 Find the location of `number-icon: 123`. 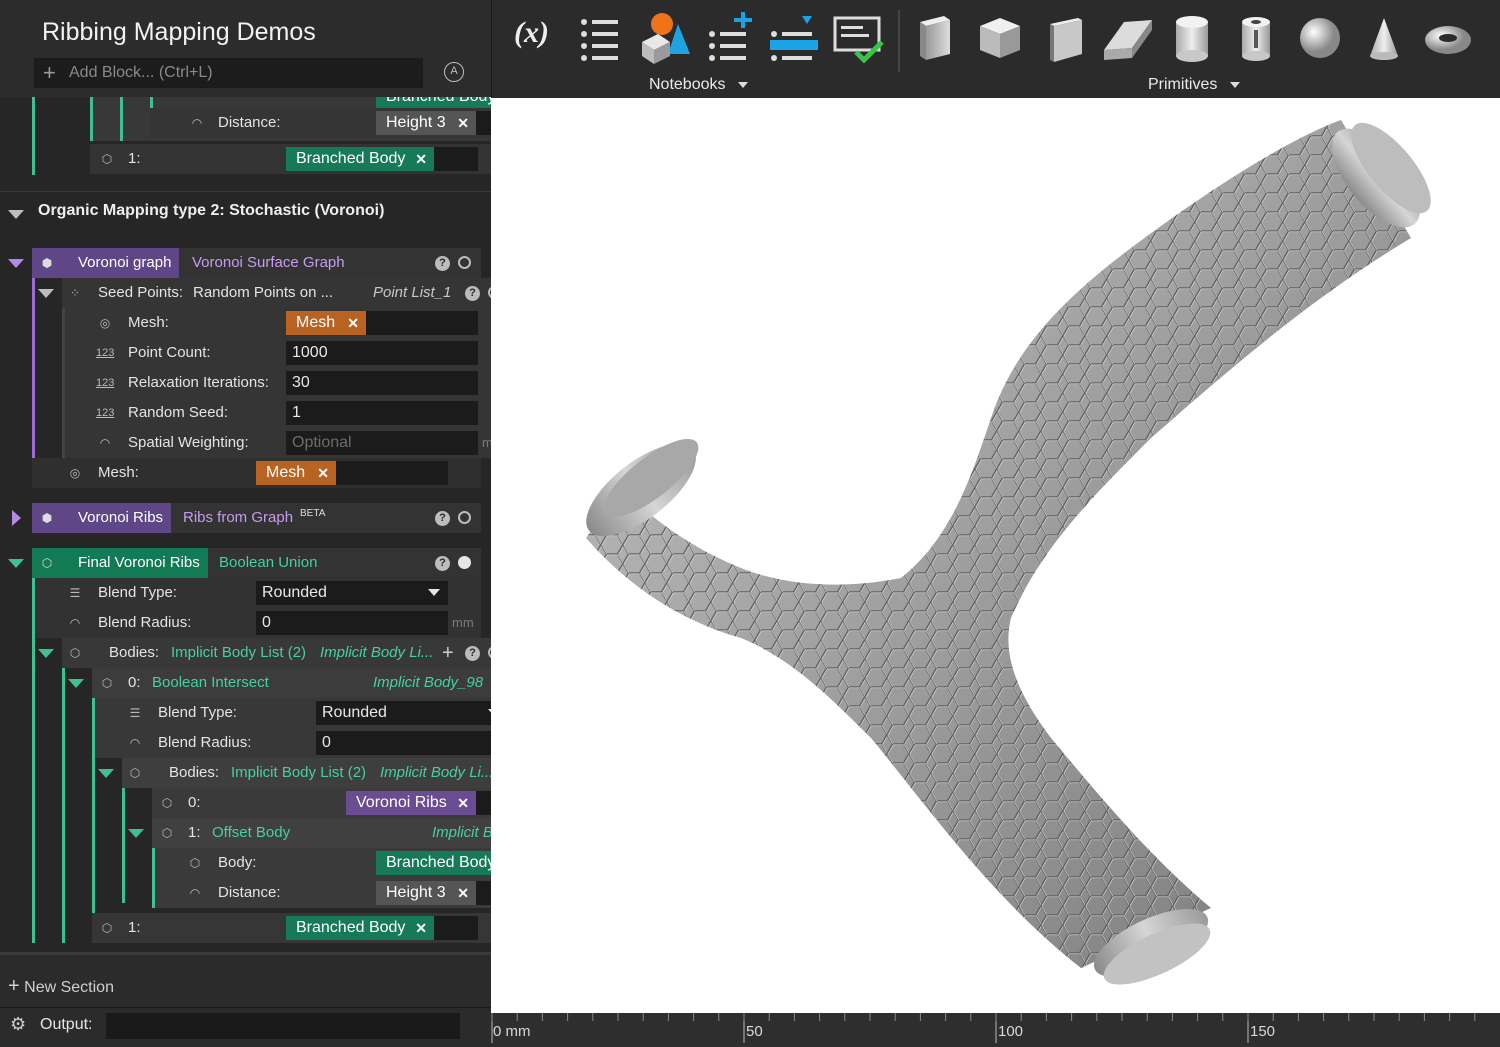

number-icon: 123 is located at coordinates (105, 383).